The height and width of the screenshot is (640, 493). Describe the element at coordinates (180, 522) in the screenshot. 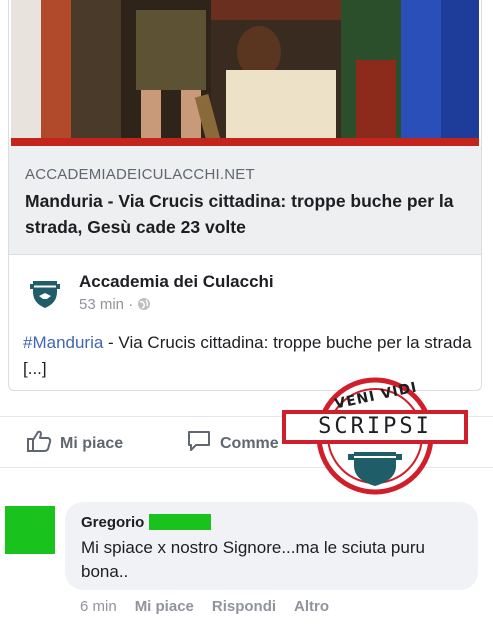

I see `author-surname-redaction` at that location.